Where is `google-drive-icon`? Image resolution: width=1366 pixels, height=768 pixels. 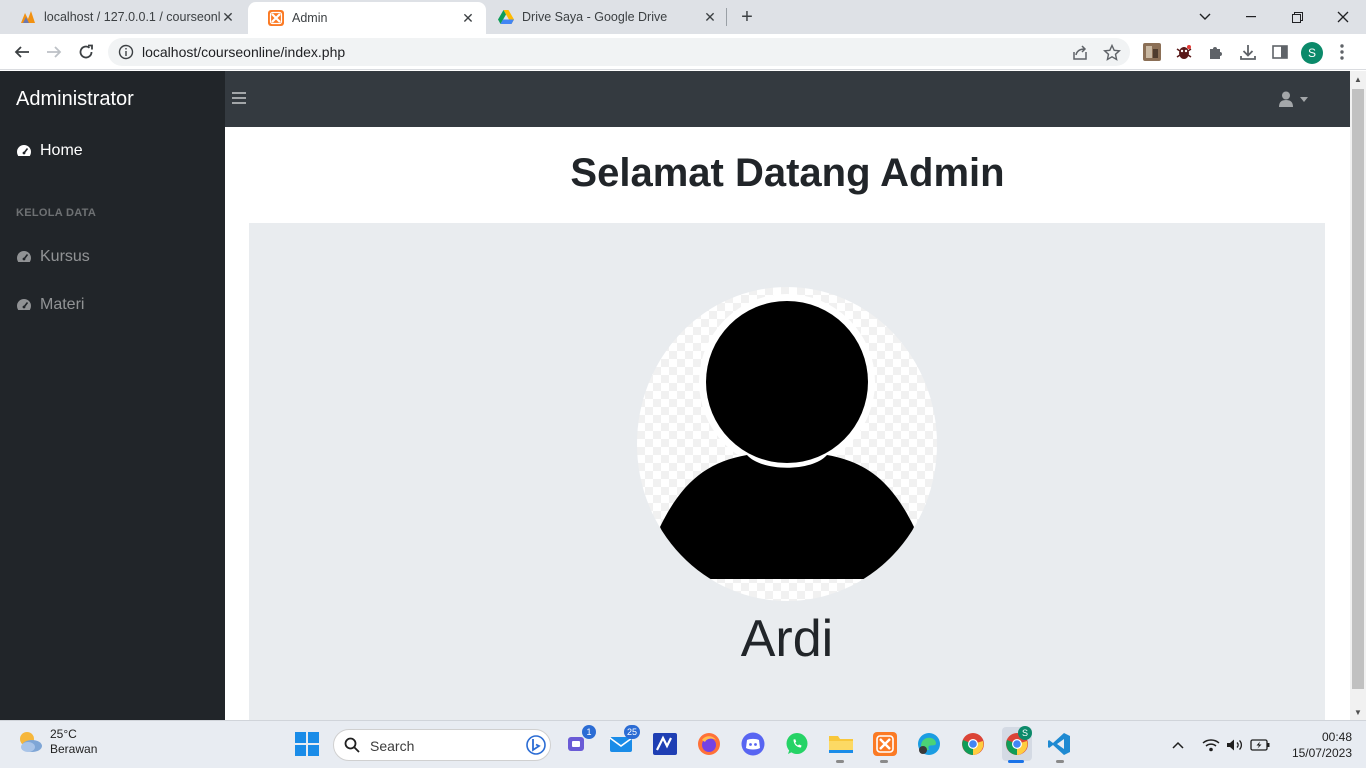 google-drive-icon is located at coordinates (506, 17).